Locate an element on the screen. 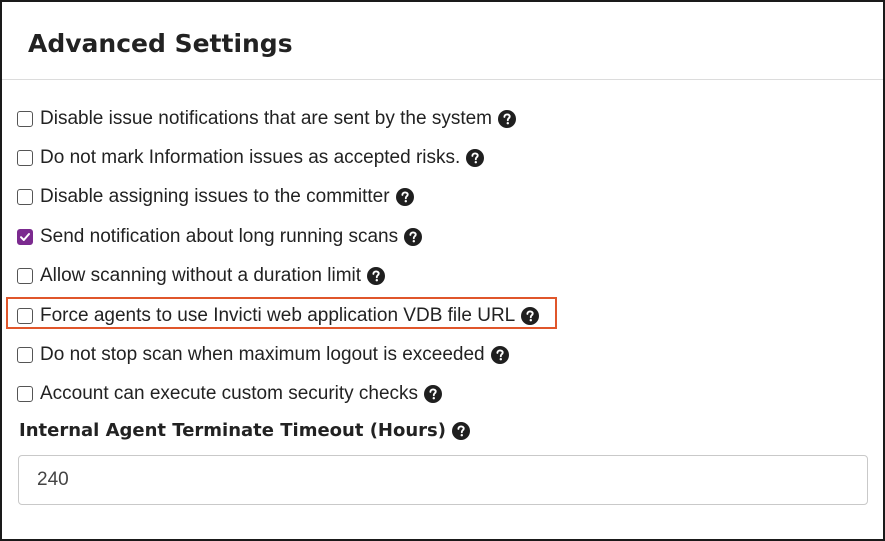 The height and width of the screenshot is (541, 885). option-label: Allow scanning without a duration limit is located at coordinates (201, 276).